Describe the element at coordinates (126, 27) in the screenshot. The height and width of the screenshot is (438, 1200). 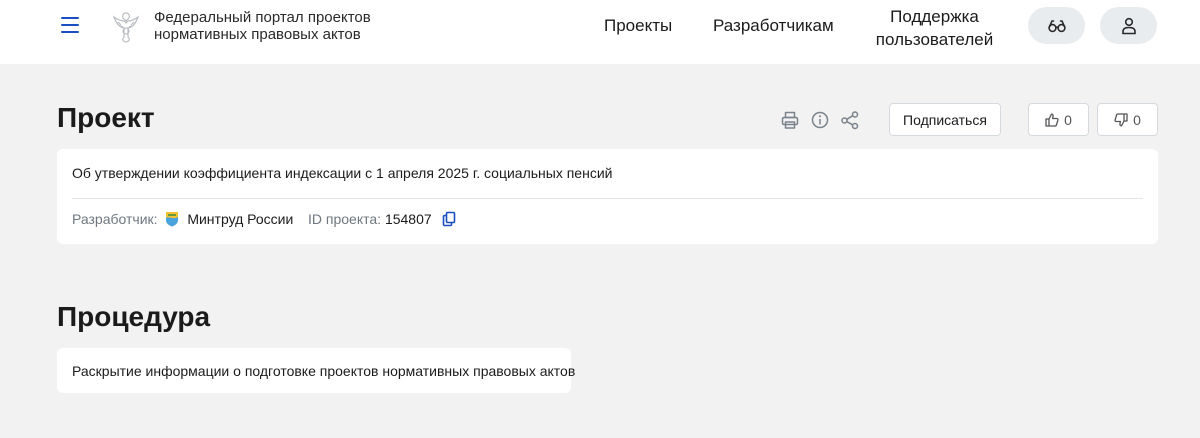
I see `emblem-icon` at that location.